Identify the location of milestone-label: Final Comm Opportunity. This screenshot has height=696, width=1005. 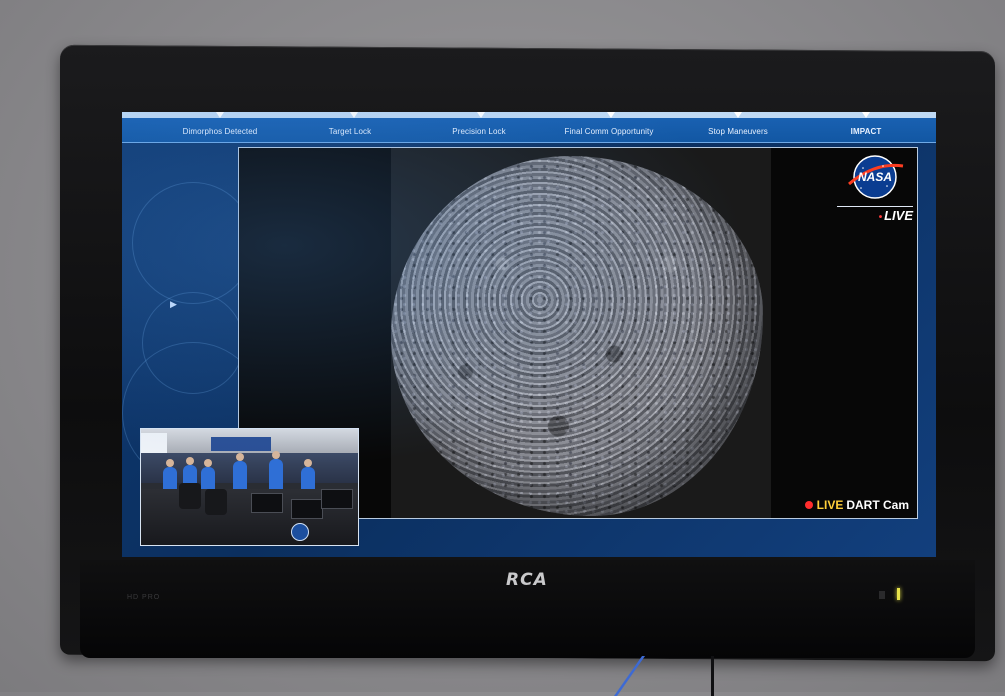
(609, 131).